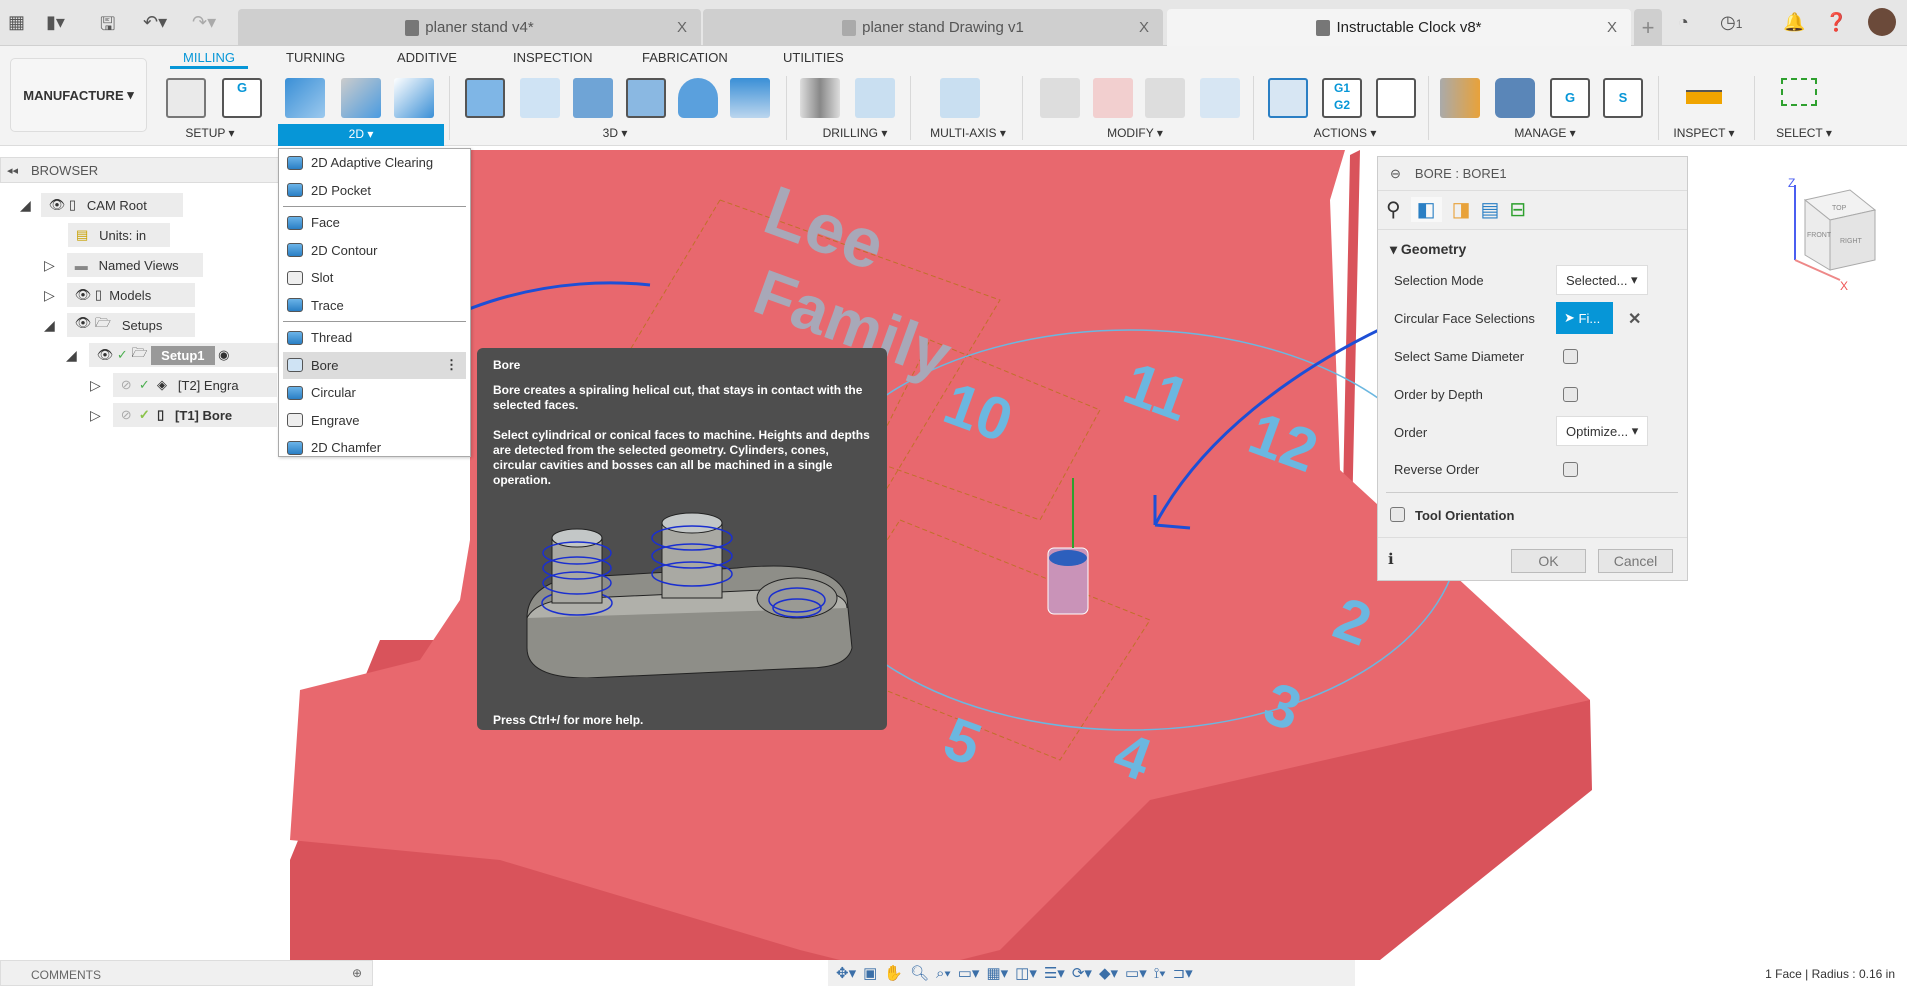 This screenshot has width=1907, height=986. I want to click on tree-node-units: ▤ Units: in, so click(119, 235).